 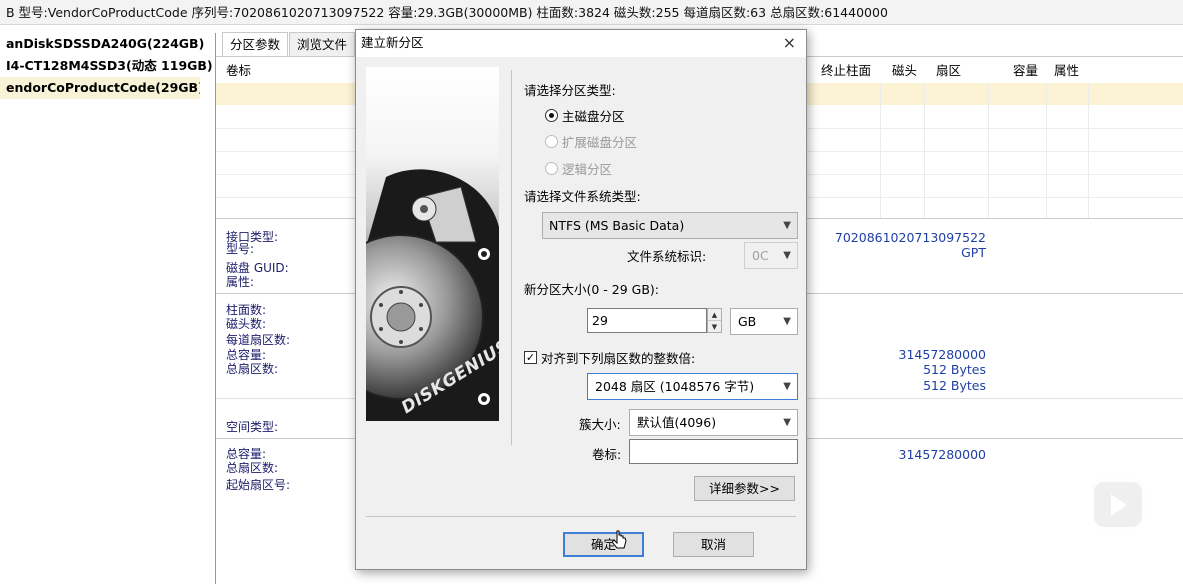 What do you see at coordinates (714, 315) in the screenshot?
I see `spin-up-icon: ▲` at bounding box center [714, 315].